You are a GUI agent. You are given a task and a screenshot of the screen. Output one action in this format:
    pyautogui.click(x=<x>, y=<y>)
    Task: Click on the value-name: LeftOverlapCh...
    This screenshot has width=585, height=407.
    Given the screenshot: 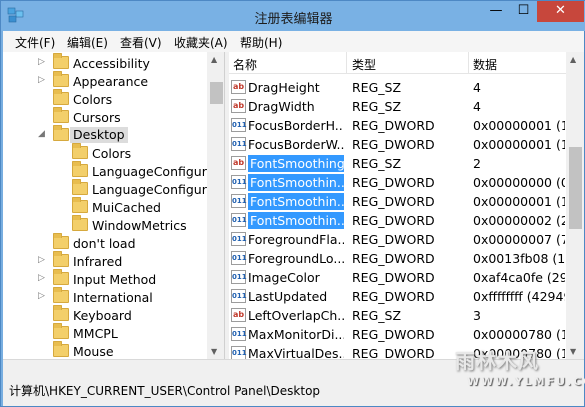 What is the action you would take?
    pyautogui.click(x=296, y=315)
    